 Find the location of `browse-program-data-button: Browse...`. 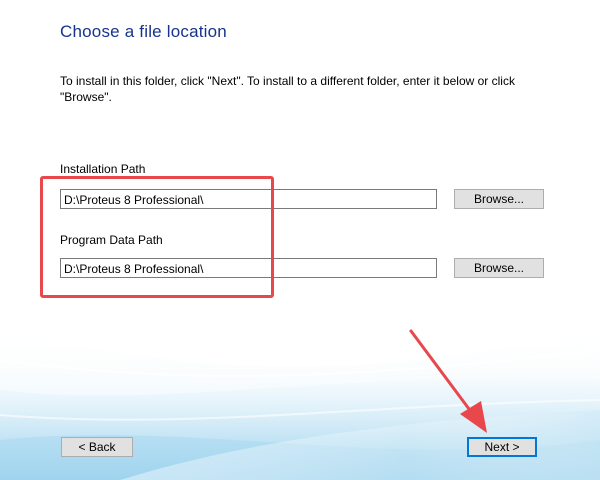

browse-program-data-button: Browse... is located at coordinates (499, 268).